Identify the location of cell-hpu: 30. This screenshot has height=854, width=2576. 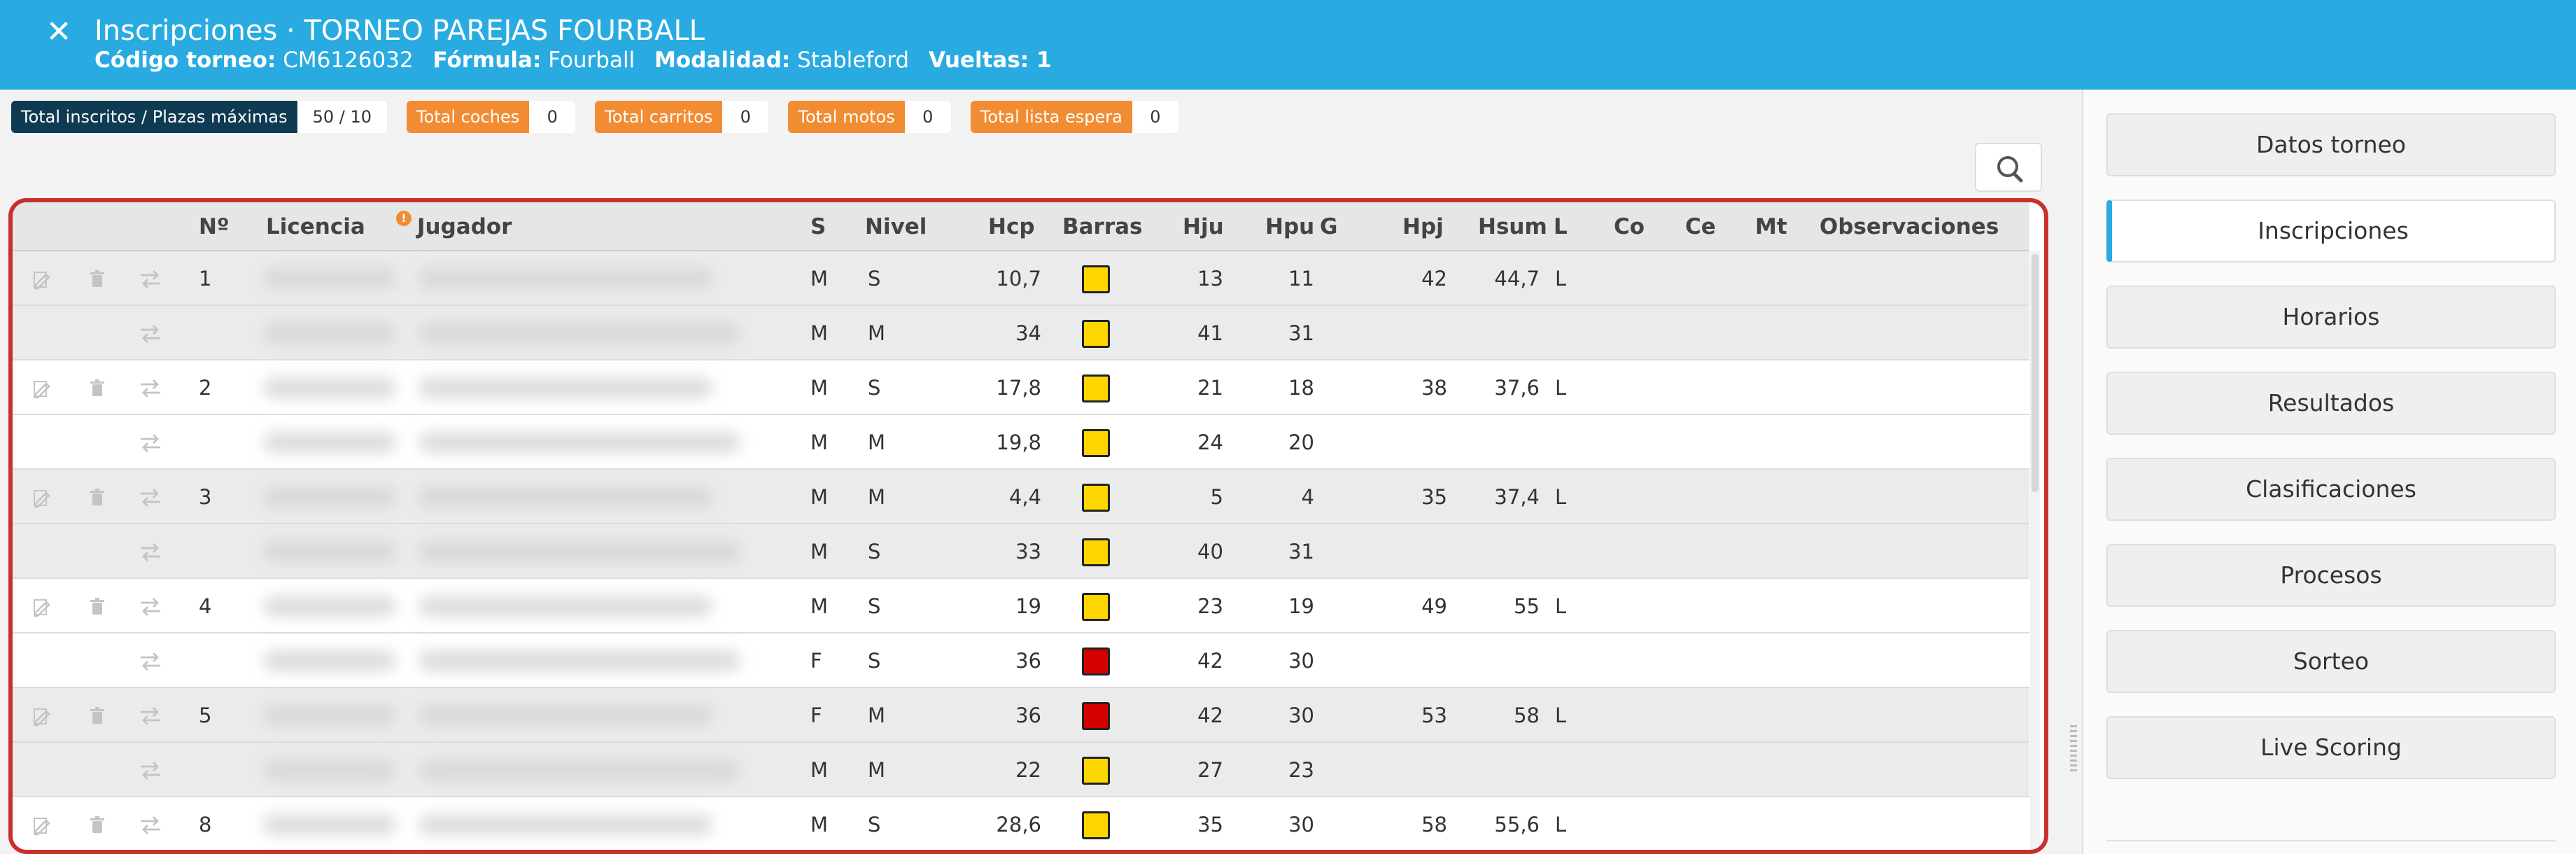
(1301, 715).